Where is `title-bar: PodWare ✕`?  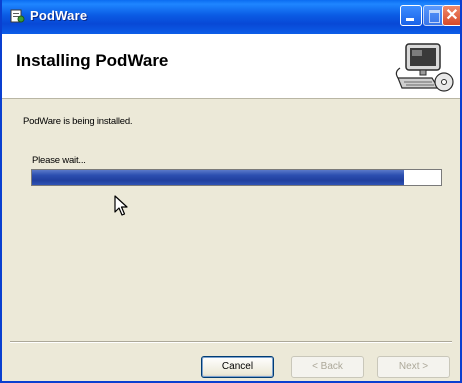 title-bar: PodWare ✕ is located at coordinates (231, 17).